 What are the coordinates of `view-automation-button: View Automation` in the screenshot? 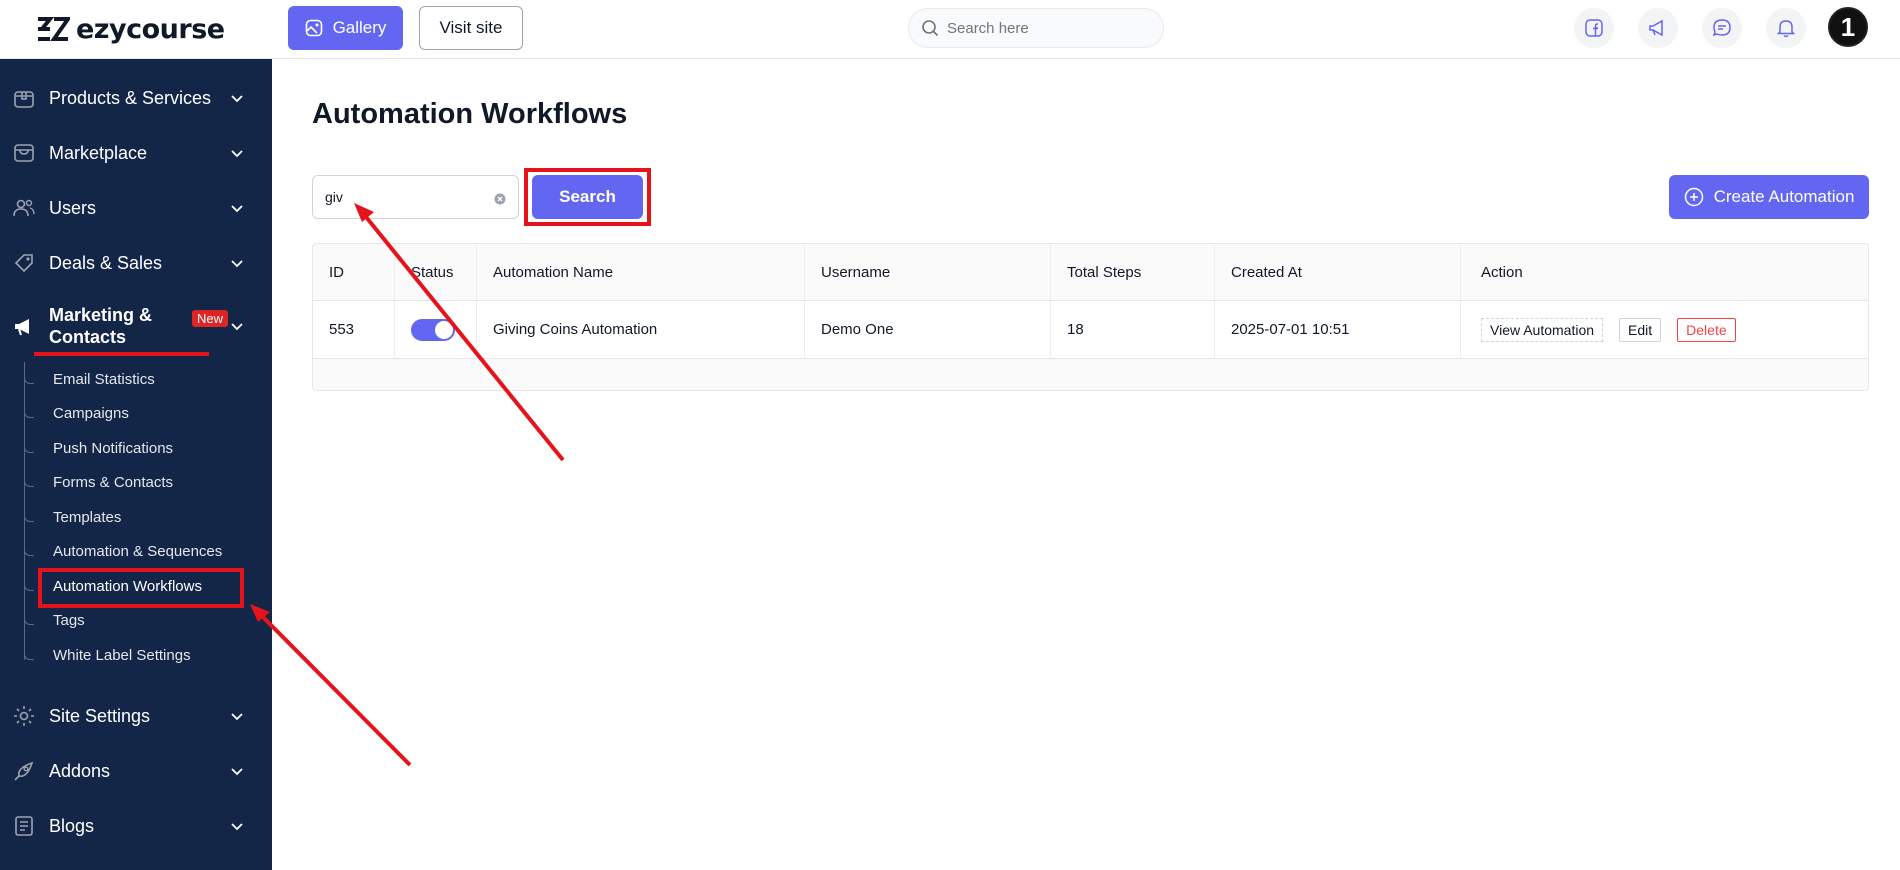 It's located at (1542, 329).